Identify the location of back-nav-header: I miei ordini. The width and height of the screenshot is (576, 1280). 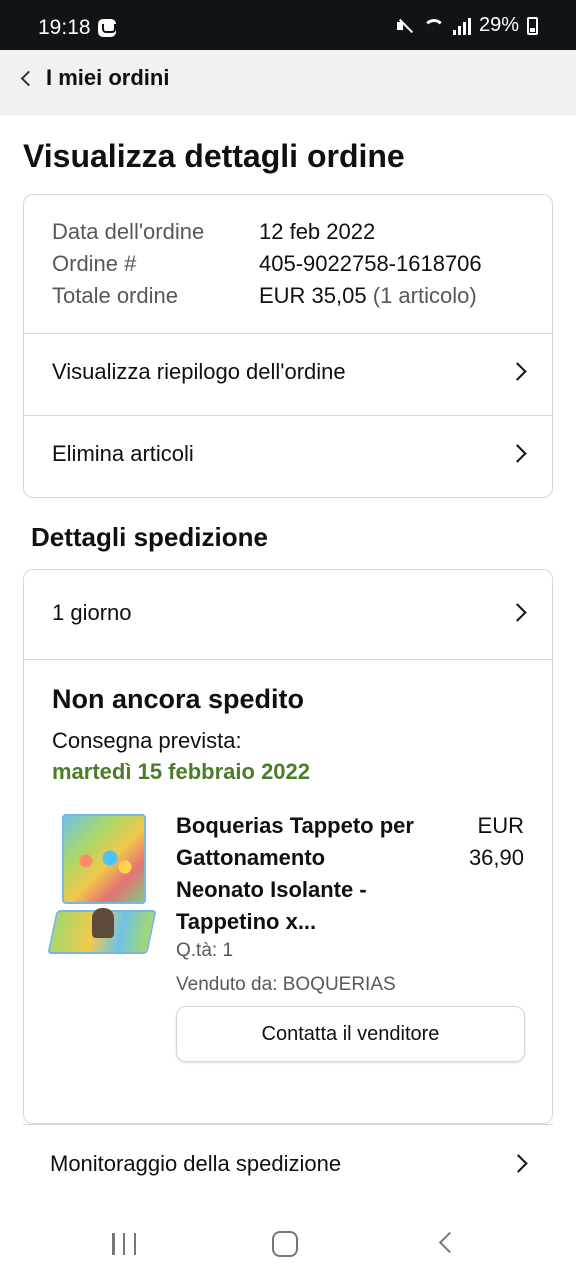
(288, 82).